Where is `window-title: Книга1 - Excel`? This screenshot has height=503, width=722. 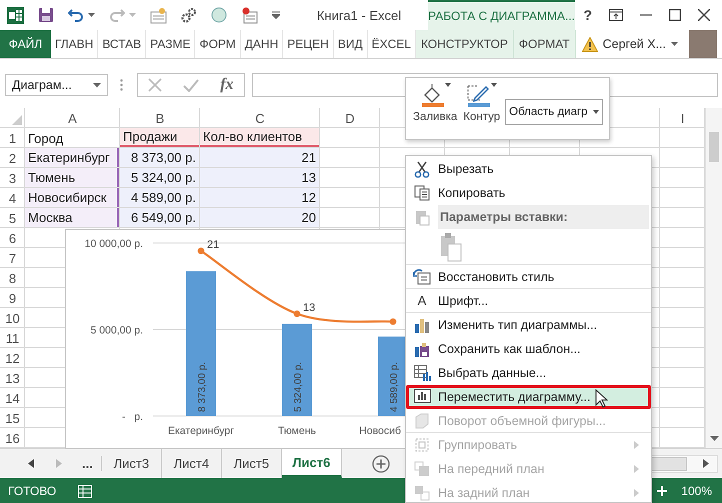 window-title: Книга1 - Excel is located at coordinates (359, 15).